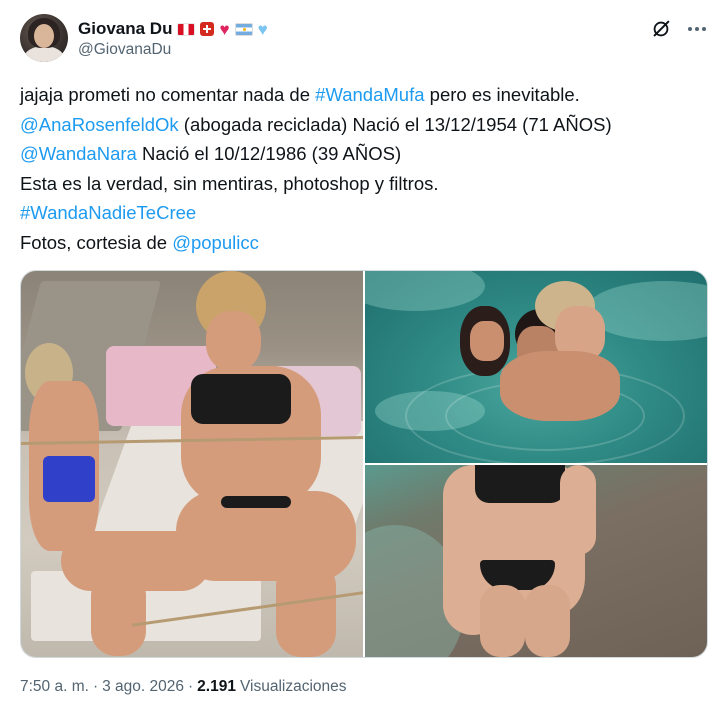 The width and height of the screenshot is (728, 720). What do you see at coordinates (661, 29) in the screenshot?
I see `grok-icon` at bounding box center [661, 29].